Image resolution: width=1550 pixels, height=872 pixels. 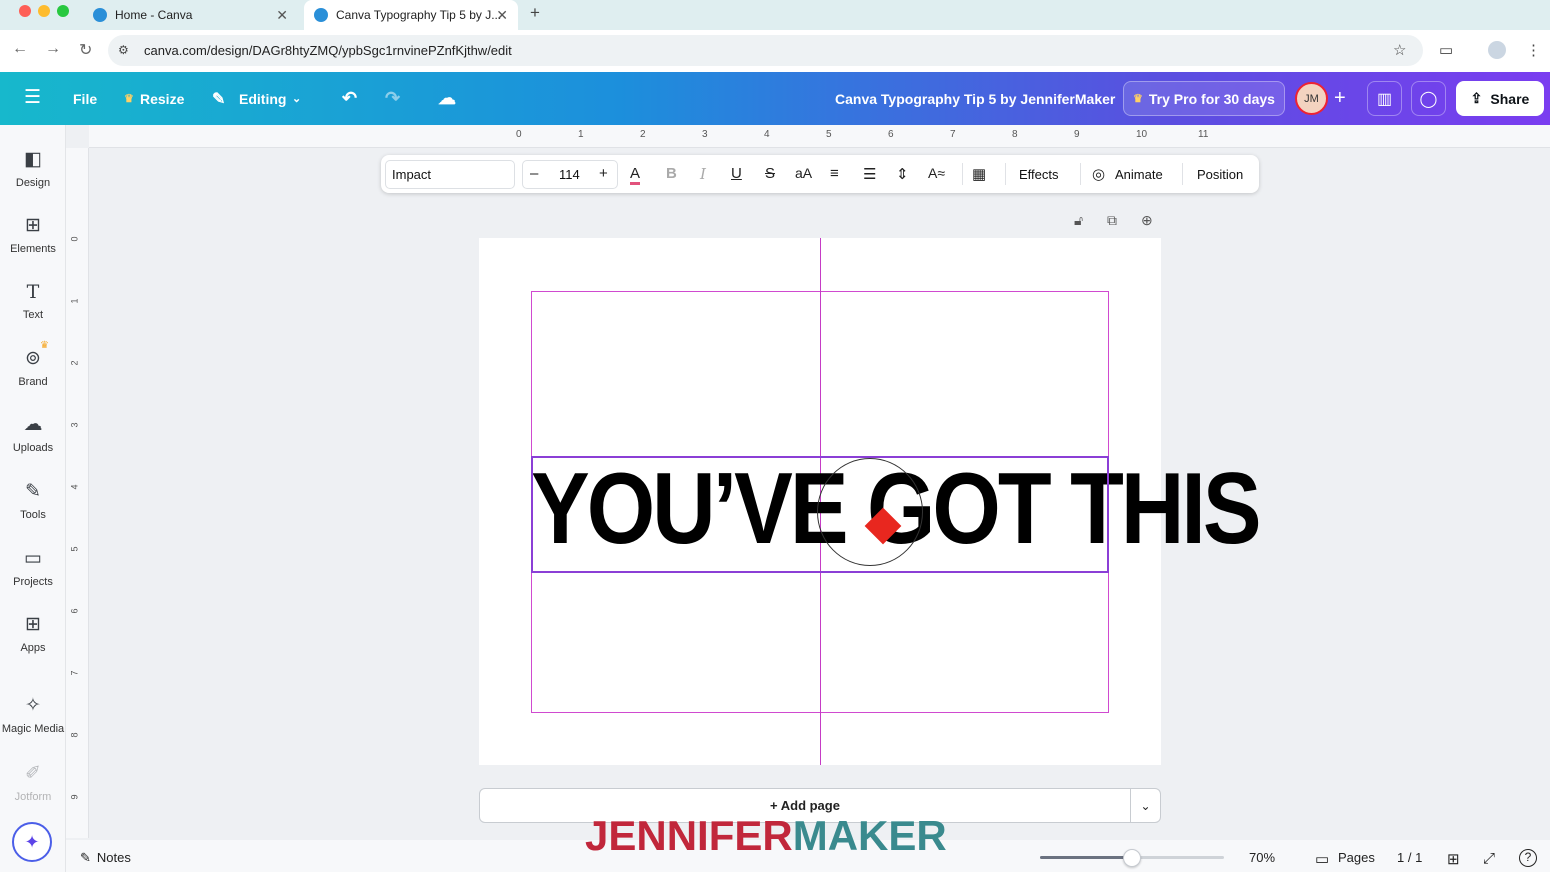 I want to click on tab-title: Home - Canva, so click(x=154, y=15).